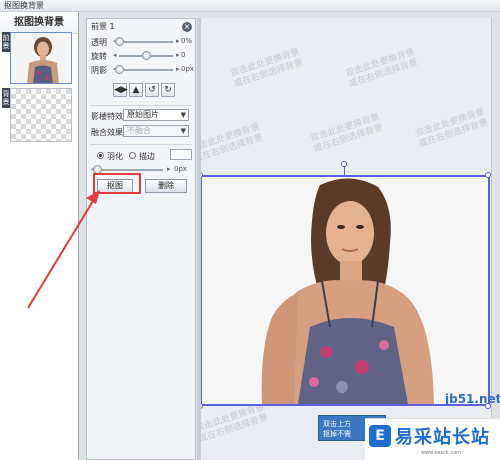 The image size is (500, 460). Describe the element at coordinates (6, 42) in the screenshot. I see `foreground-tab: 前景` at that location.